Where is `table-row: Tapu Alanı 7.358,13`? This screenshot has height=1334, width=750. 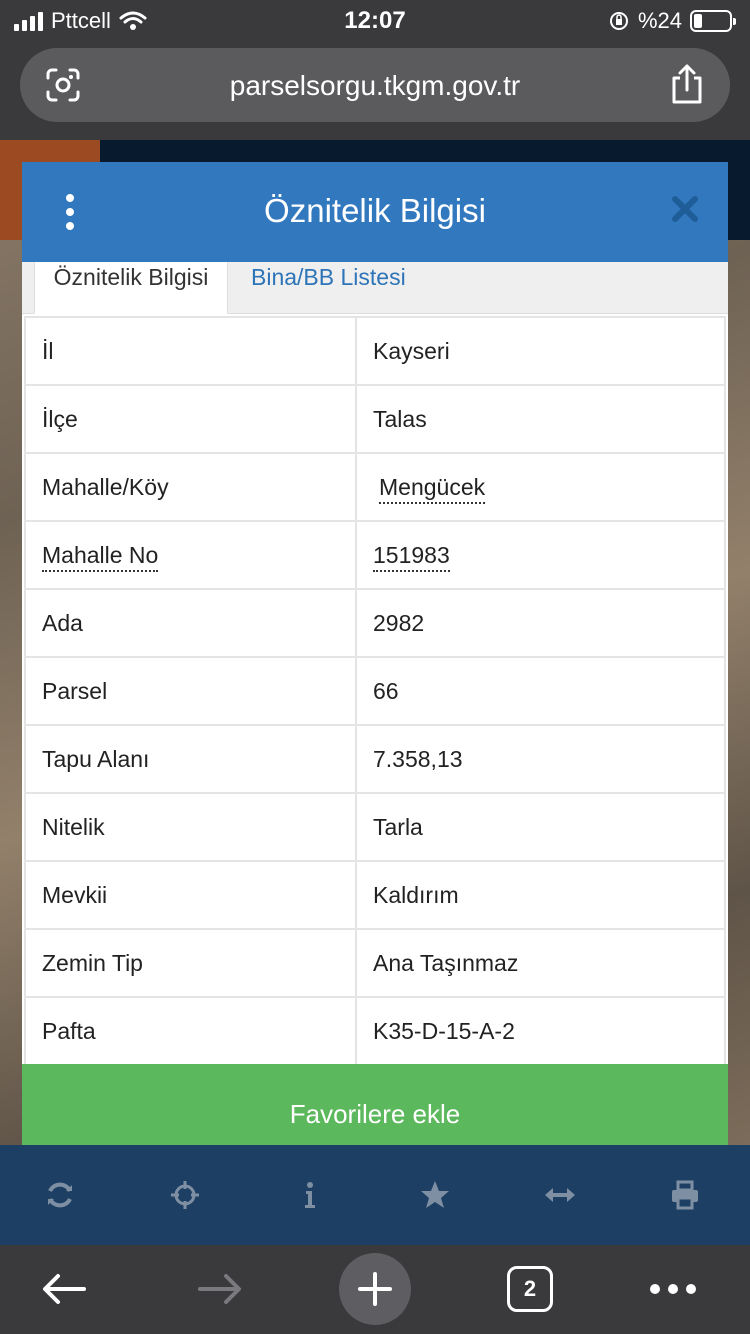
table-row: Tapu Alanı 7.358,13 is located at coordinates (375, 759).